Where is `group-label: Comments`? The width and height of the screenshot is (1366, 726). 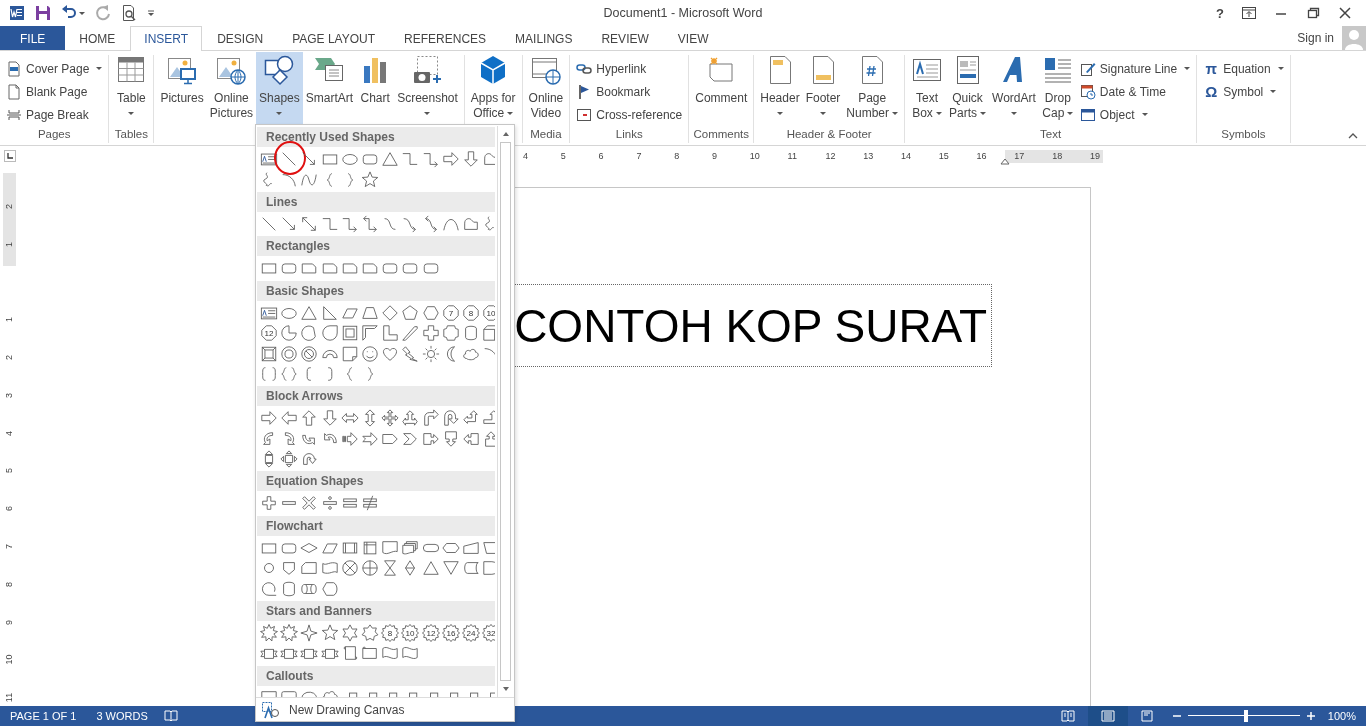
group-label: Comments is located at coordinates (721, 135).